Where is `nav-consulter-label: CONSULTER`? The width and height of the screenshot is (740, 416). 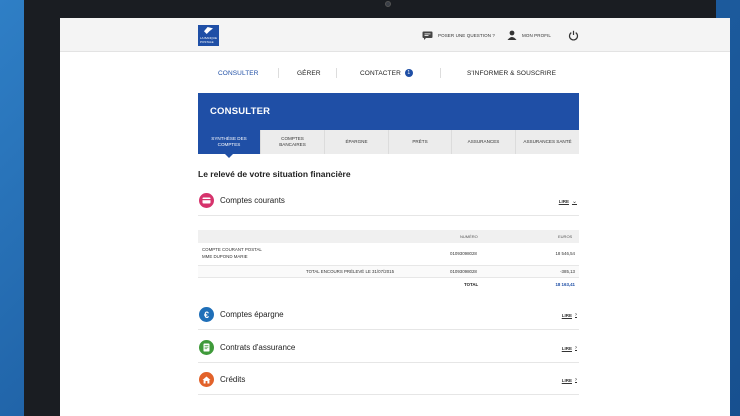 nav-consulter-label: CONSULTER is located at coordinates (238, 73).